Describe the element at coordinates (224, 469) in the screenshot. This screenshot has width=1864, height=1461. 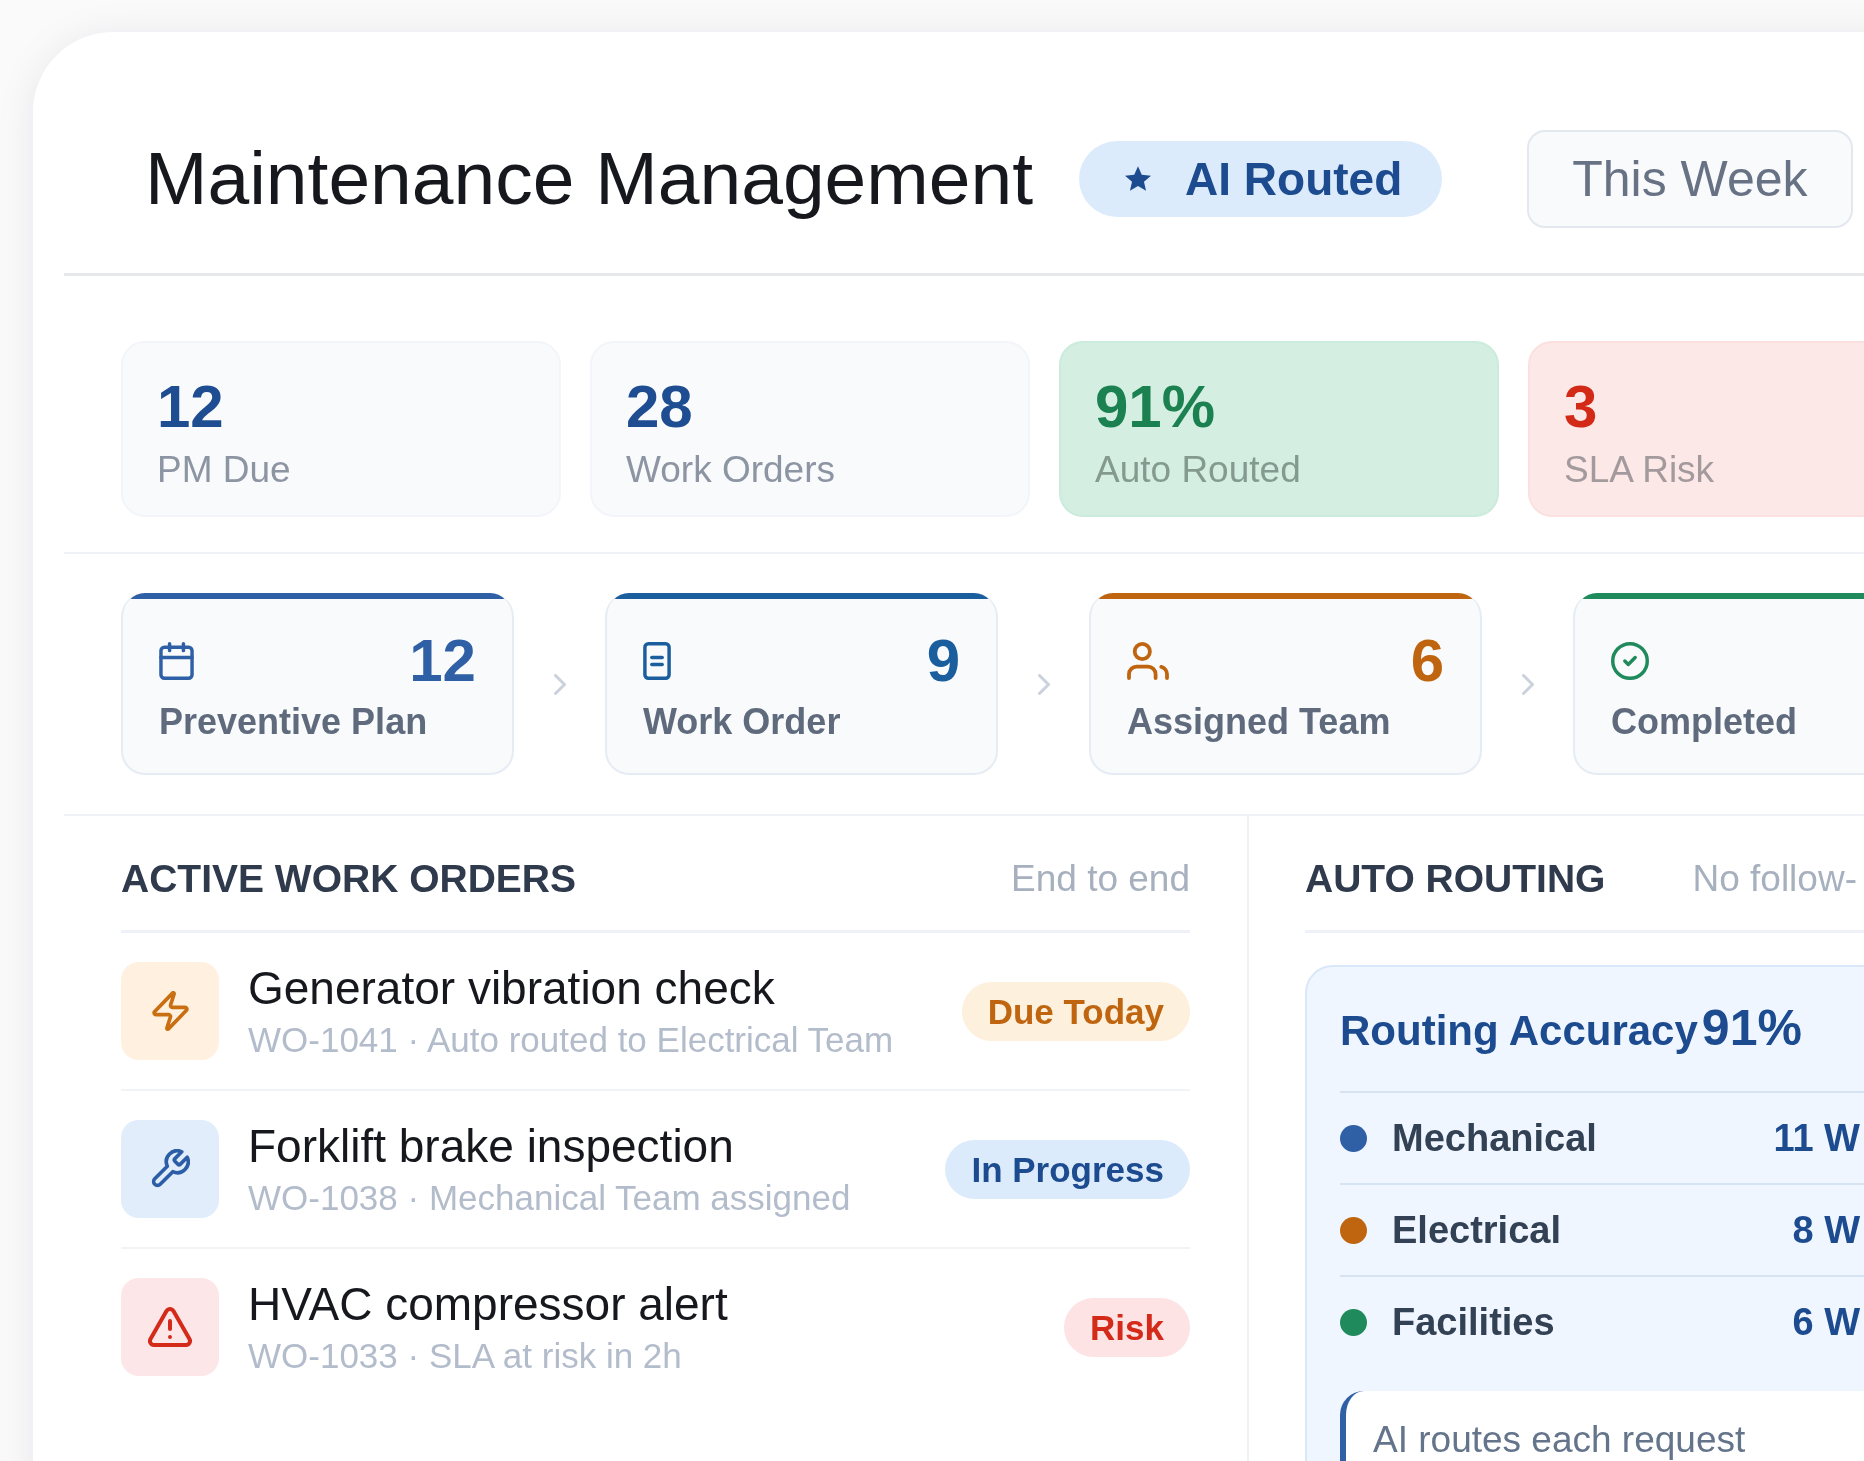
I see `stat-label: PM Due` at that location.